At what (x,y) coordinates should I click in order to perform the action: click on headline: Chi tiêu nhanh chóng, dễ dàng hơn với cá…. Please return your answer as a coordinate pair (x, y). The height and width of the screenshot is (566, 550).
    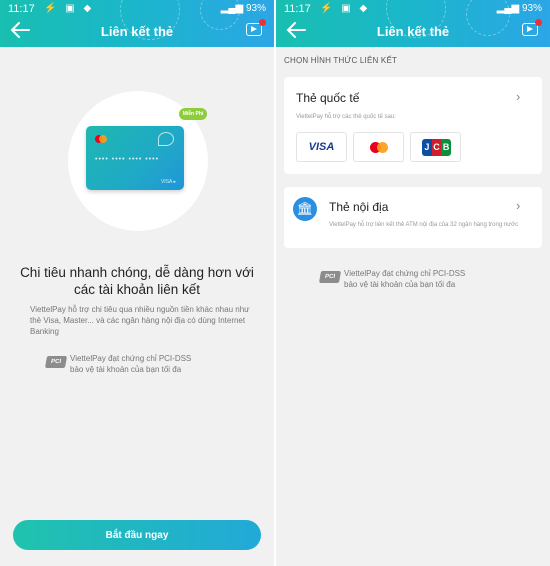
    Looking at the image, I should click on (137, 281).